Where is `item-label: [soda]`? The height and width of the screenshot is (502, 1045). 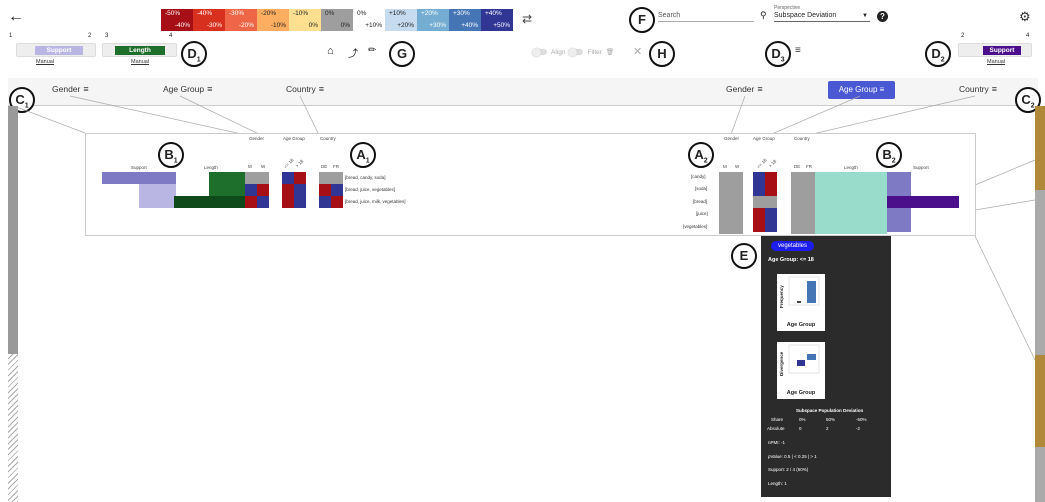
item-label: [soda] is located at coordinates (701, 188).